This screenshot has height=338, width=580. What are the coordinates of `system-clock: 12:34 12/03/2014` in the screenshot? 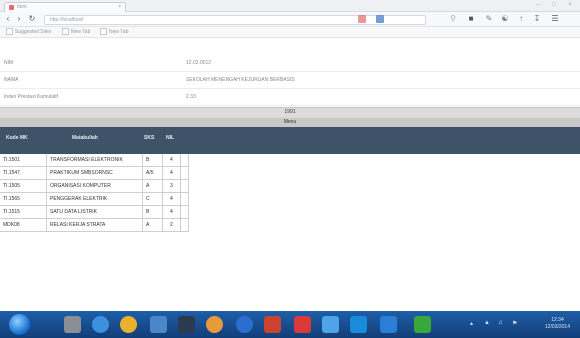 It's located at (557, 324).